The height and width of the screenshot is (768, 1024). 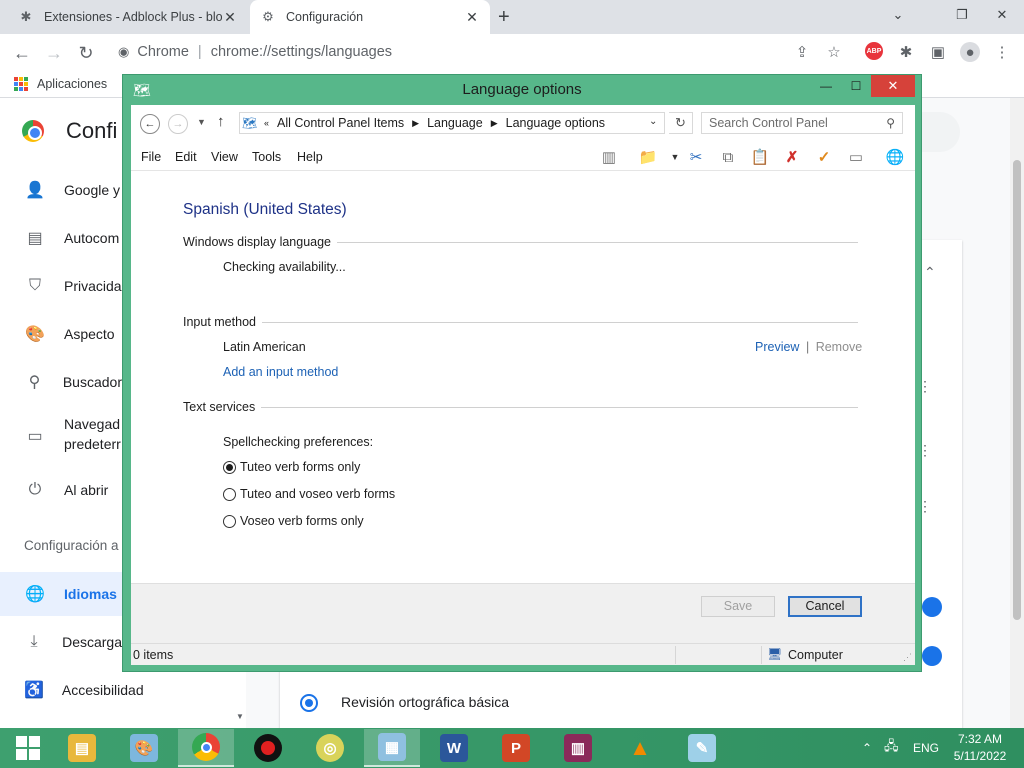 What do you see at coordinates (61, 190) in the screenshot?
I see `sidebar-item-google: 👤 Google y` at bounding box center [61, 190].